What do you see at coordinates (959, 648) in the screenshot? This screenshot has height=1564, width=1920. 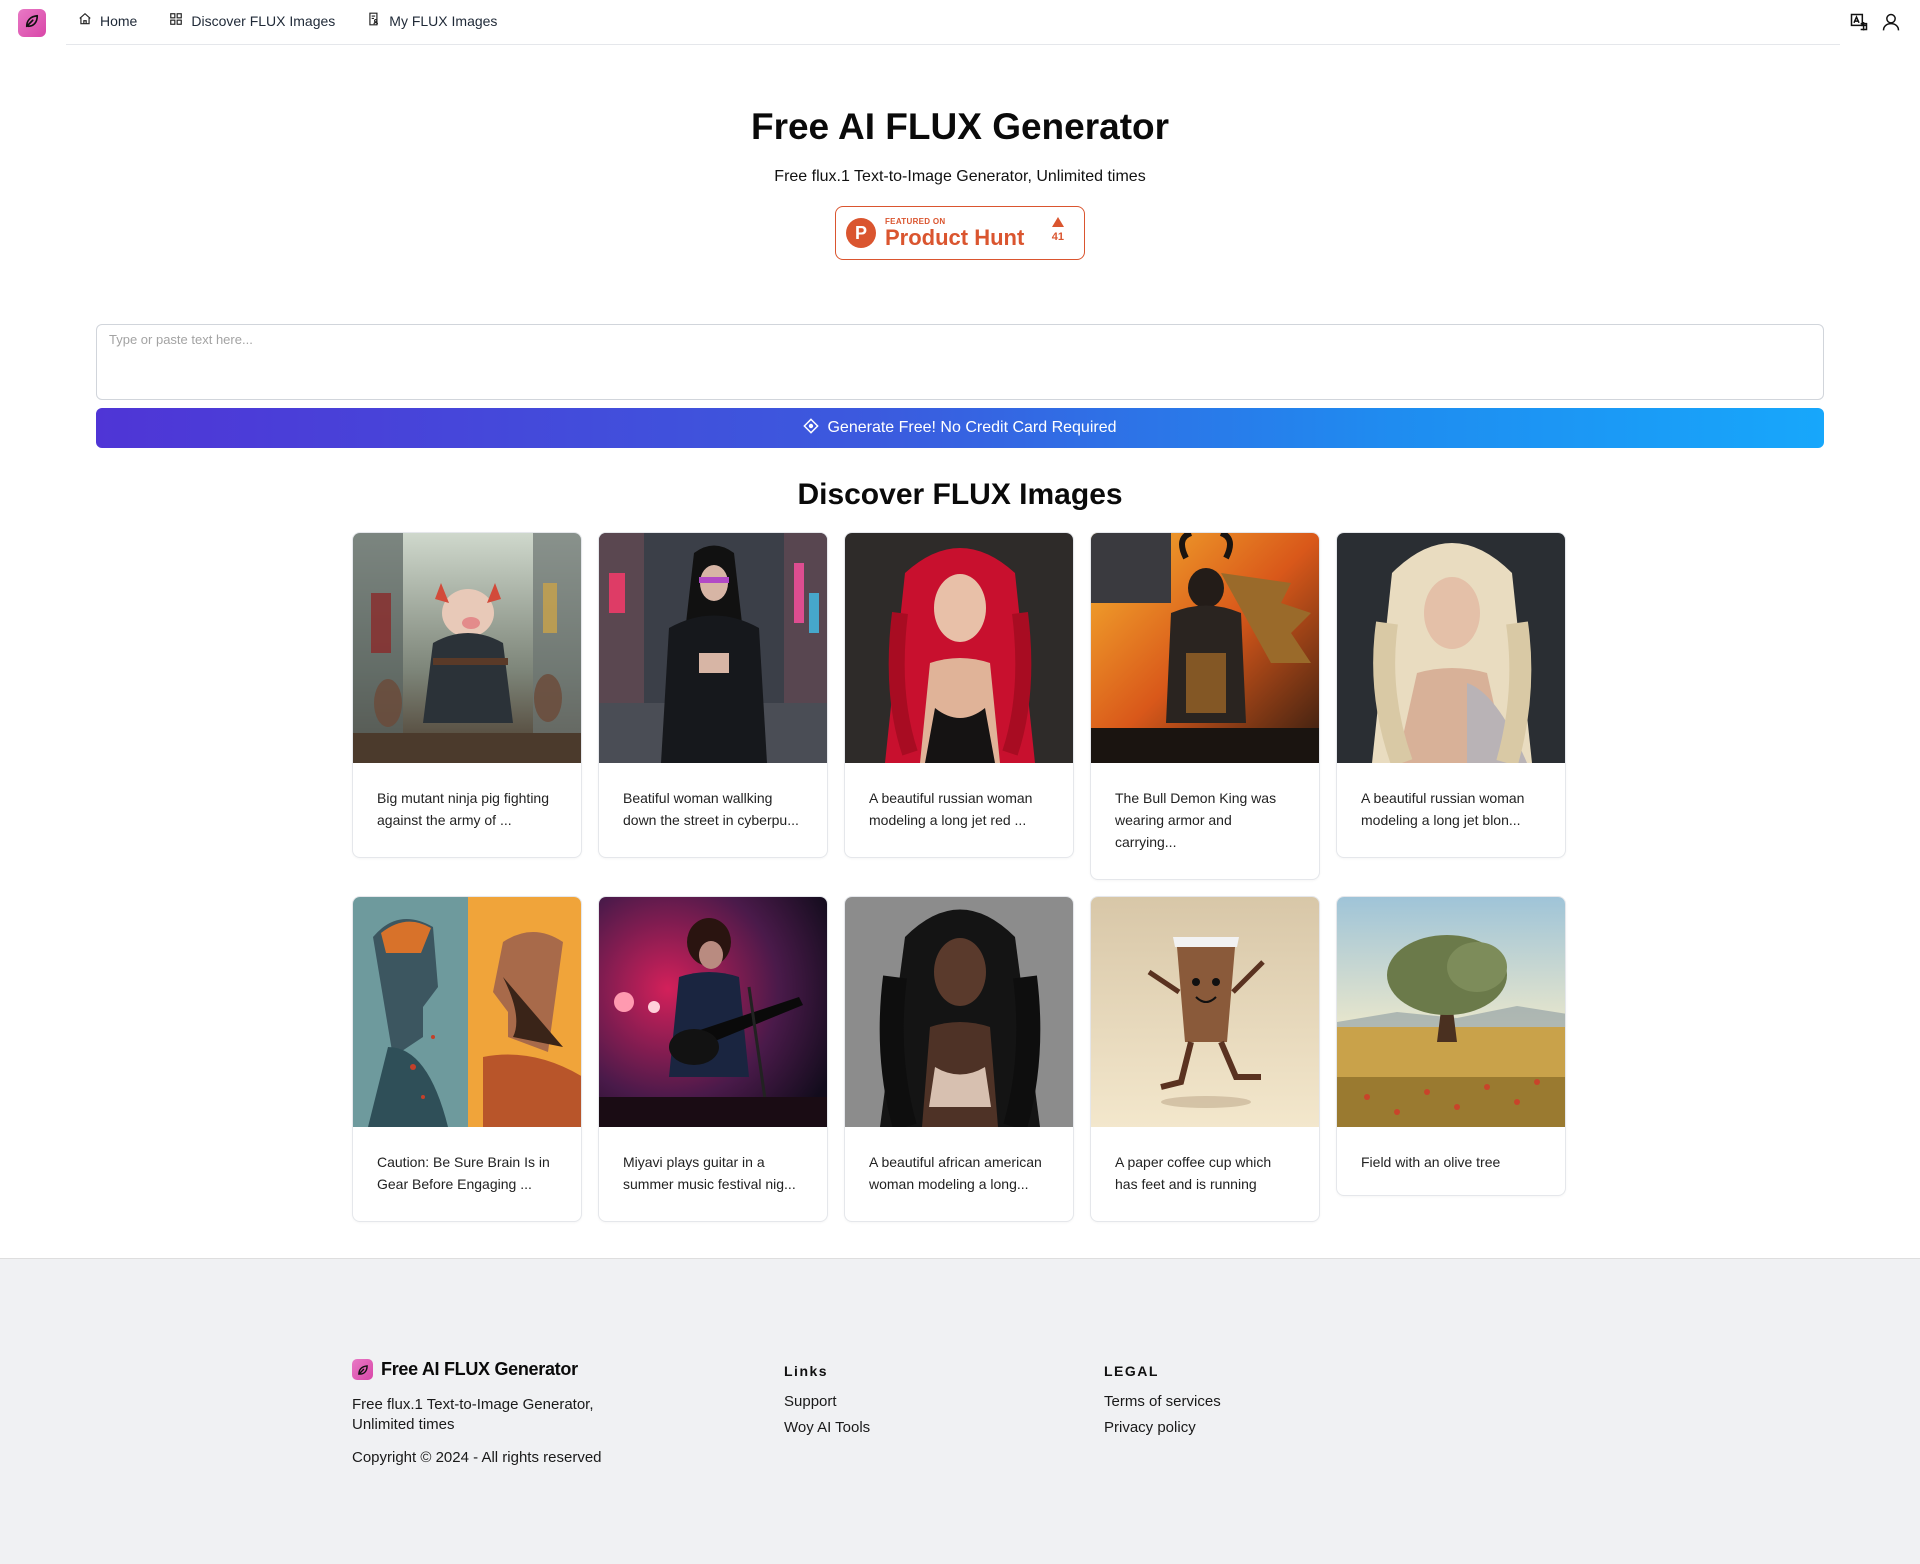 I see `gallery-image-red-hair-woman` at bounding box center [959, 648].